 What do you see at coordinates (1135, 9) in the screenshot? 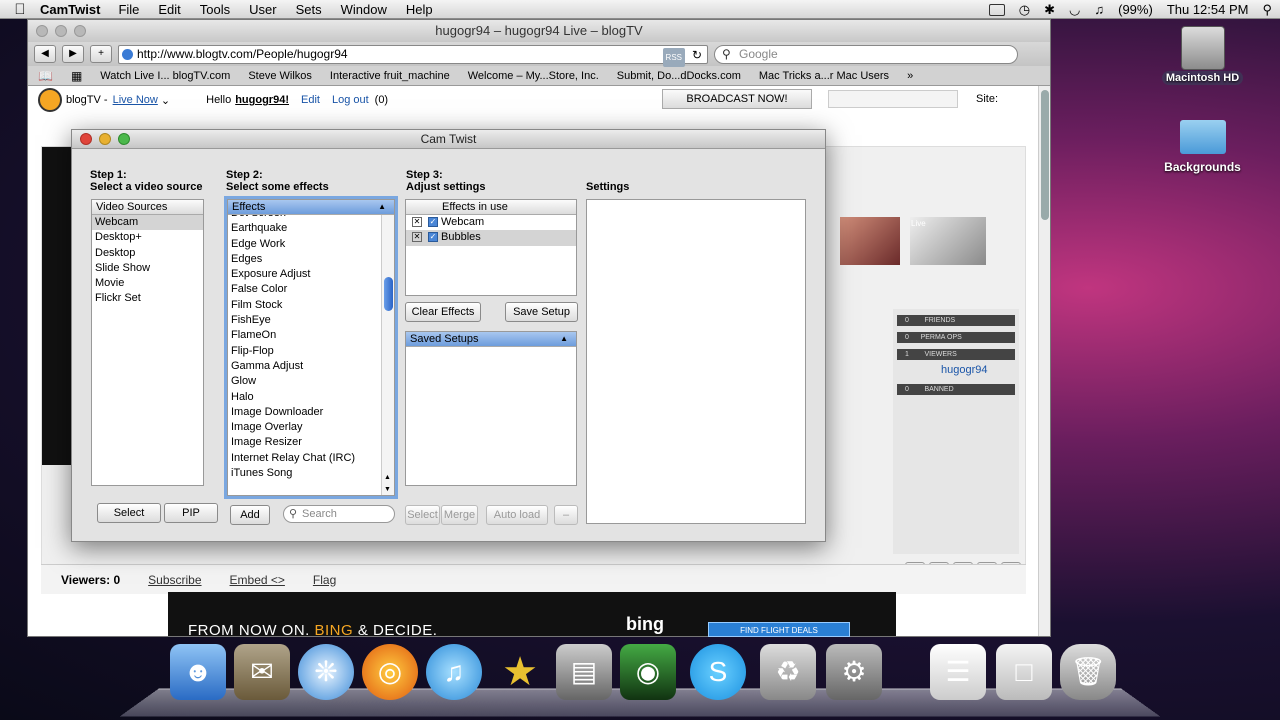
I see `battery-status: (99%)` at bounding box center [1135, 9].